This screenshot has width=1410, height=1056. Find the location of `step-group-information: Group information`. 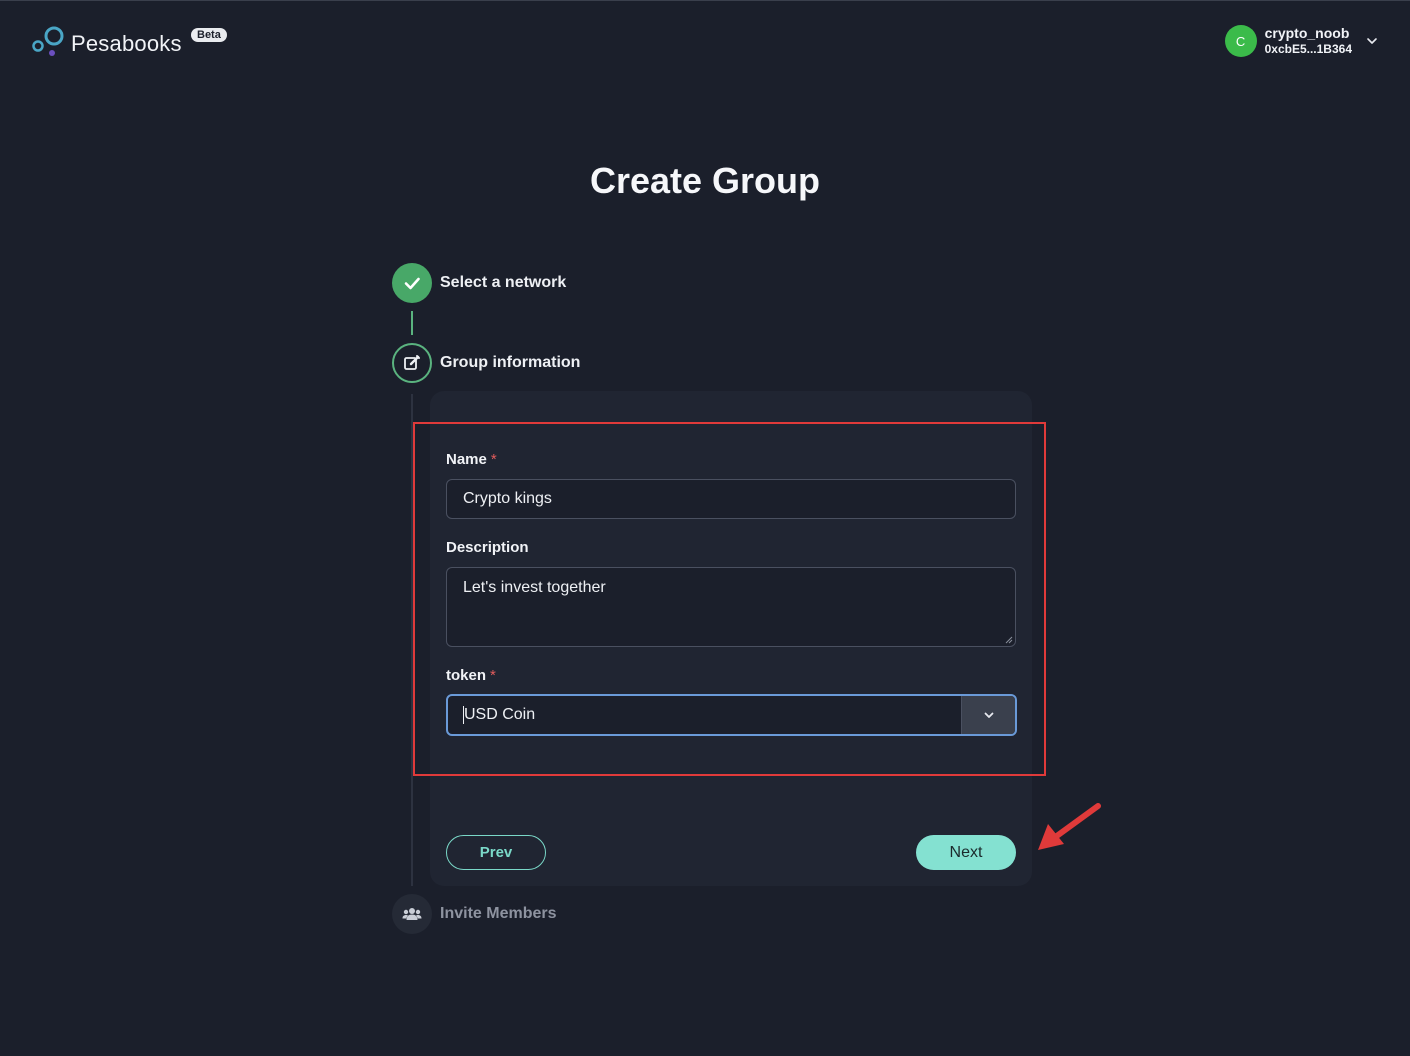

step-group-information: Group information is located at coordinates (486, 363).